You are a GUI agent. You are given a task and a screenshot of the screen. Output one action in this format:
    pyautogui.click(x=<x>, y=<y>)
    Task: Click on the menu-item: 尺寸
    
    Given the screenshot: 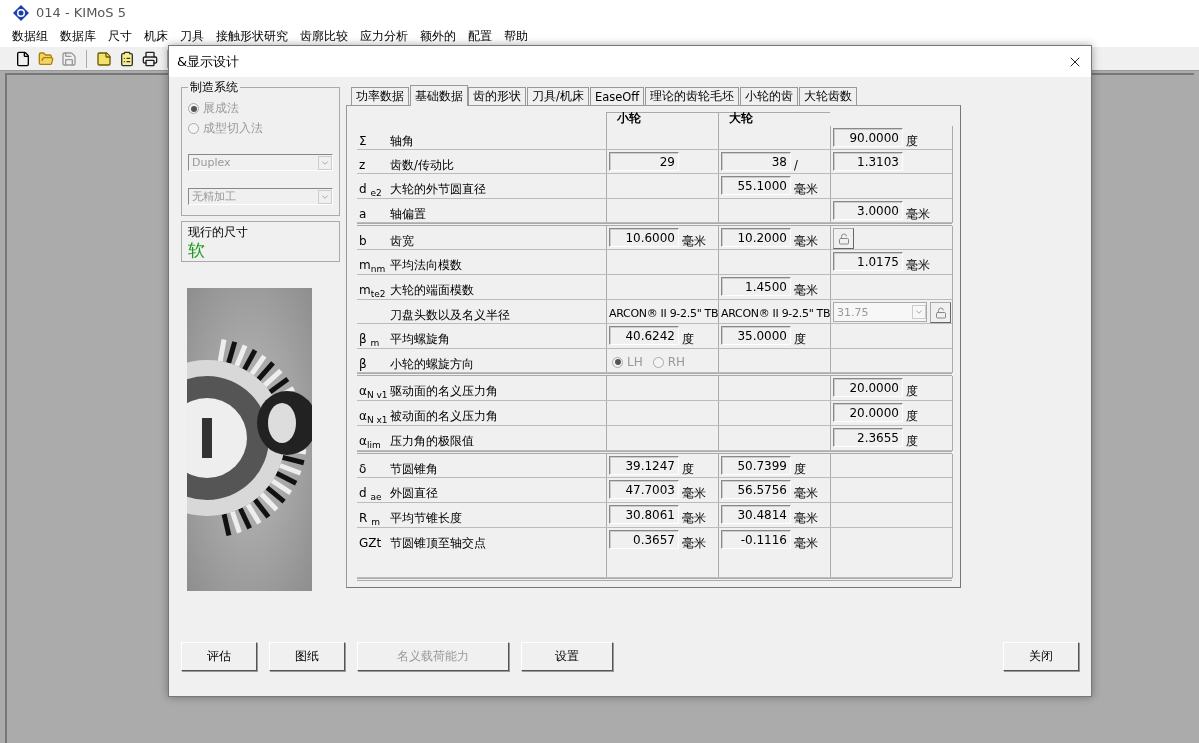 What is the action you would take?
    pyautogui.click(x=120, y=36)
    